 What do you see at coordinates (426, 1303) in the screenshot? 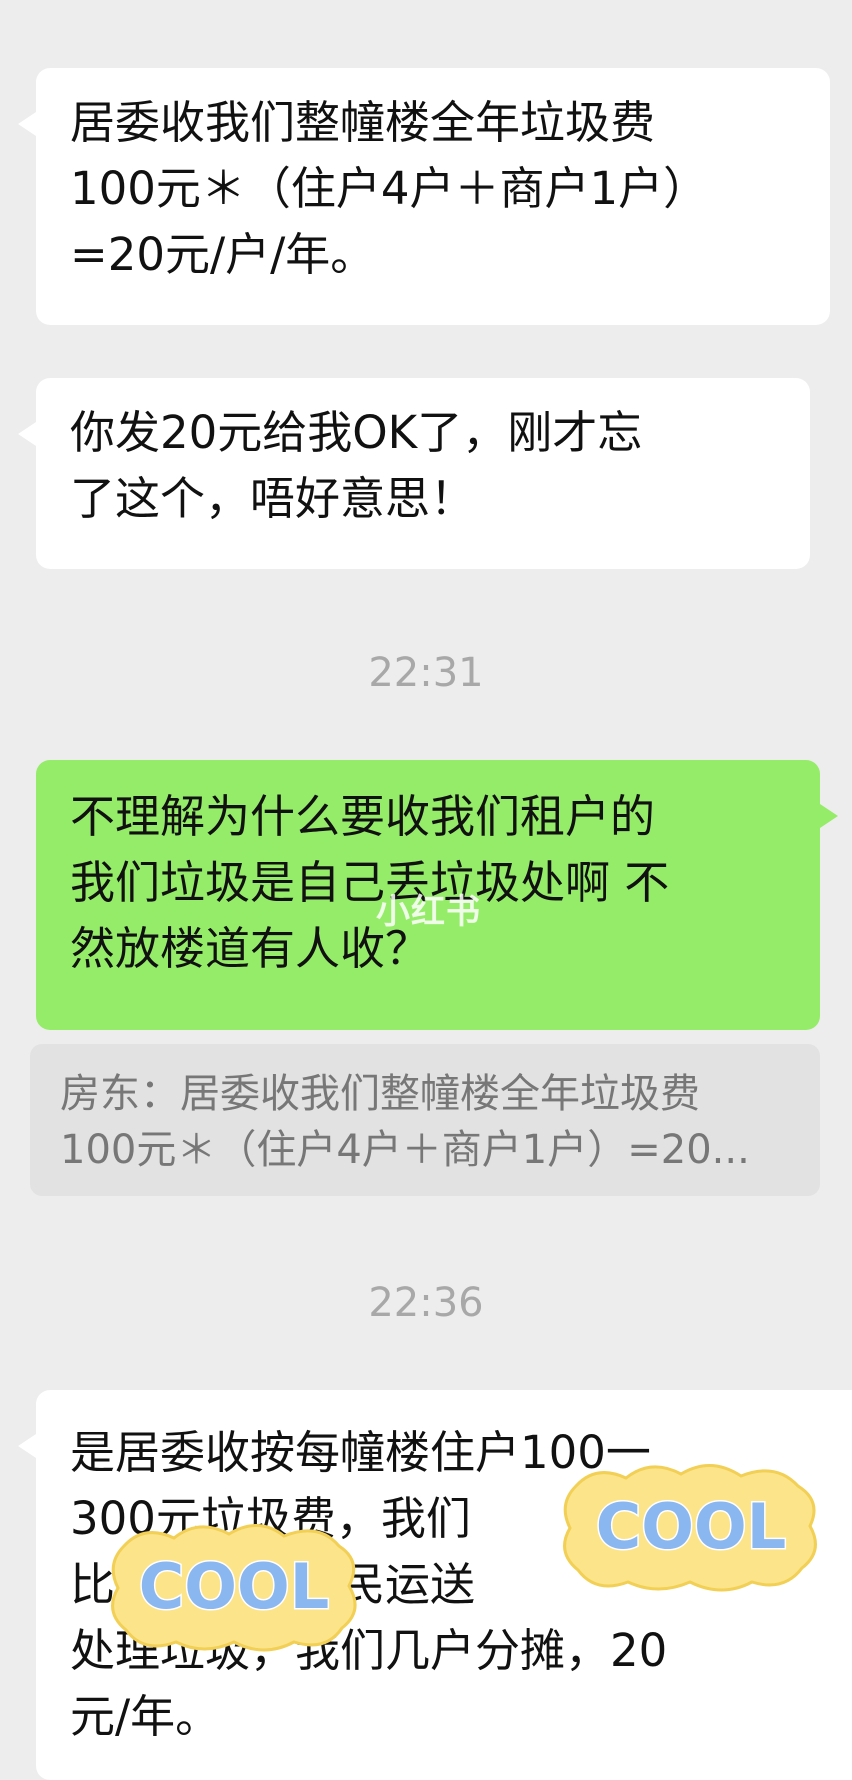
I see `timestamp: 22:36` at bounding box center [426, 1303].